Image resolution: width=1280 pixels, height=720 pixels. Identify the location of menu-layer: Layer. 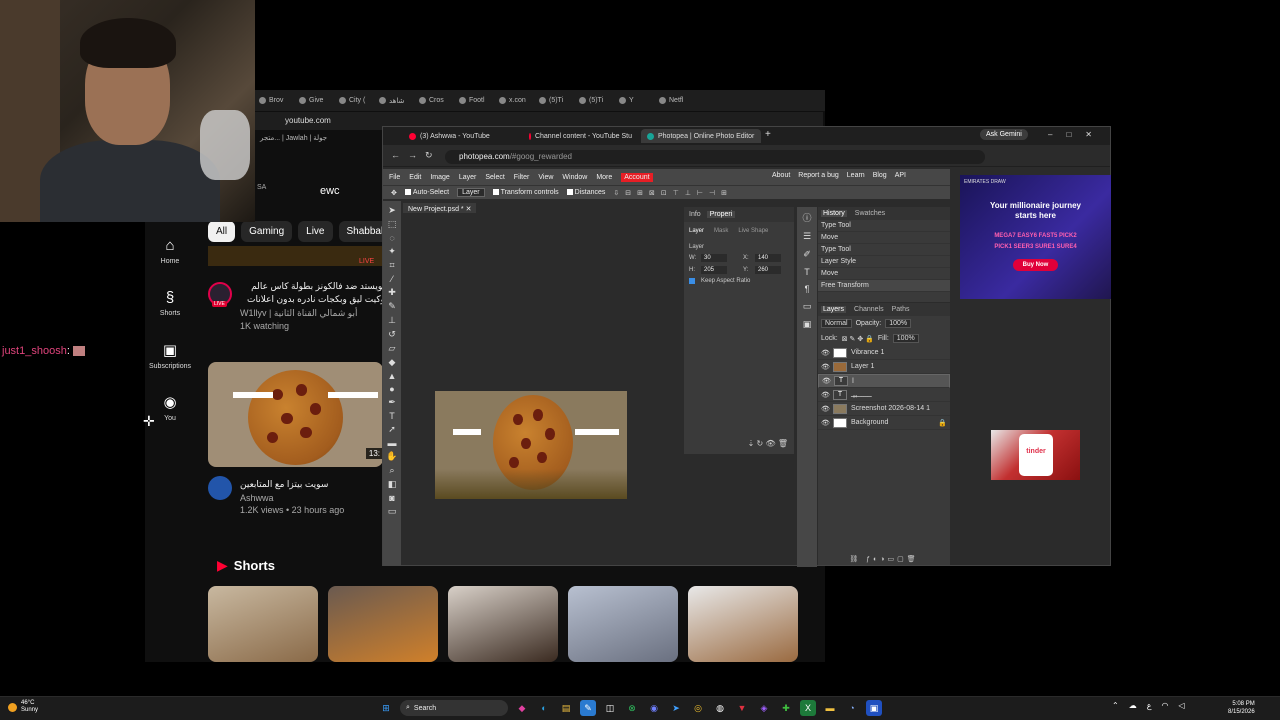
(468, 177).